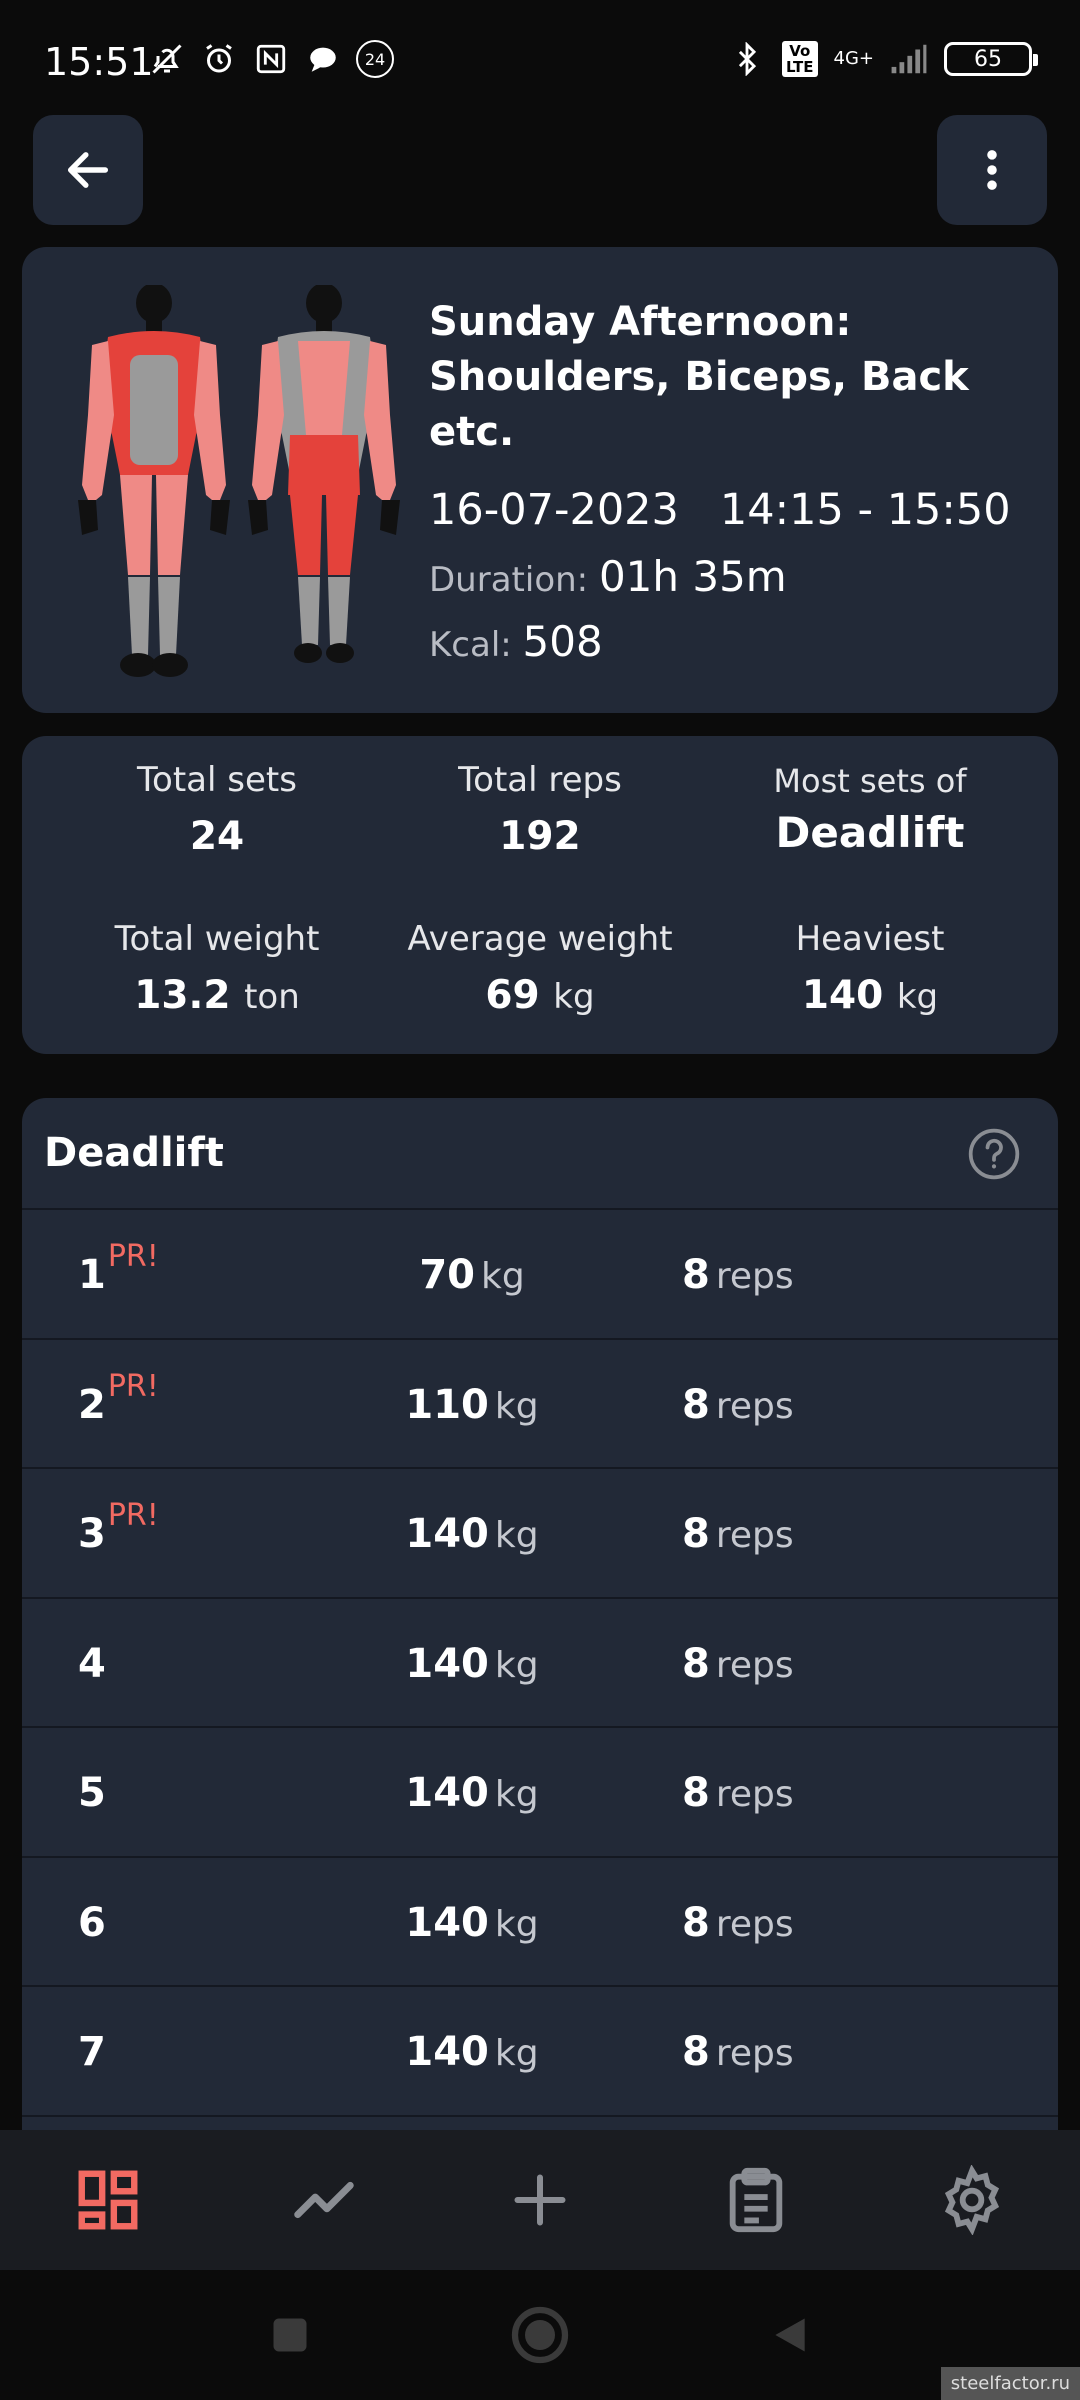 The image size is (1080, 2400). What do you see at coordinates (991, 59) in the screenshot?
I see `battery-indicator: 65` at bounding box center [991, 59].